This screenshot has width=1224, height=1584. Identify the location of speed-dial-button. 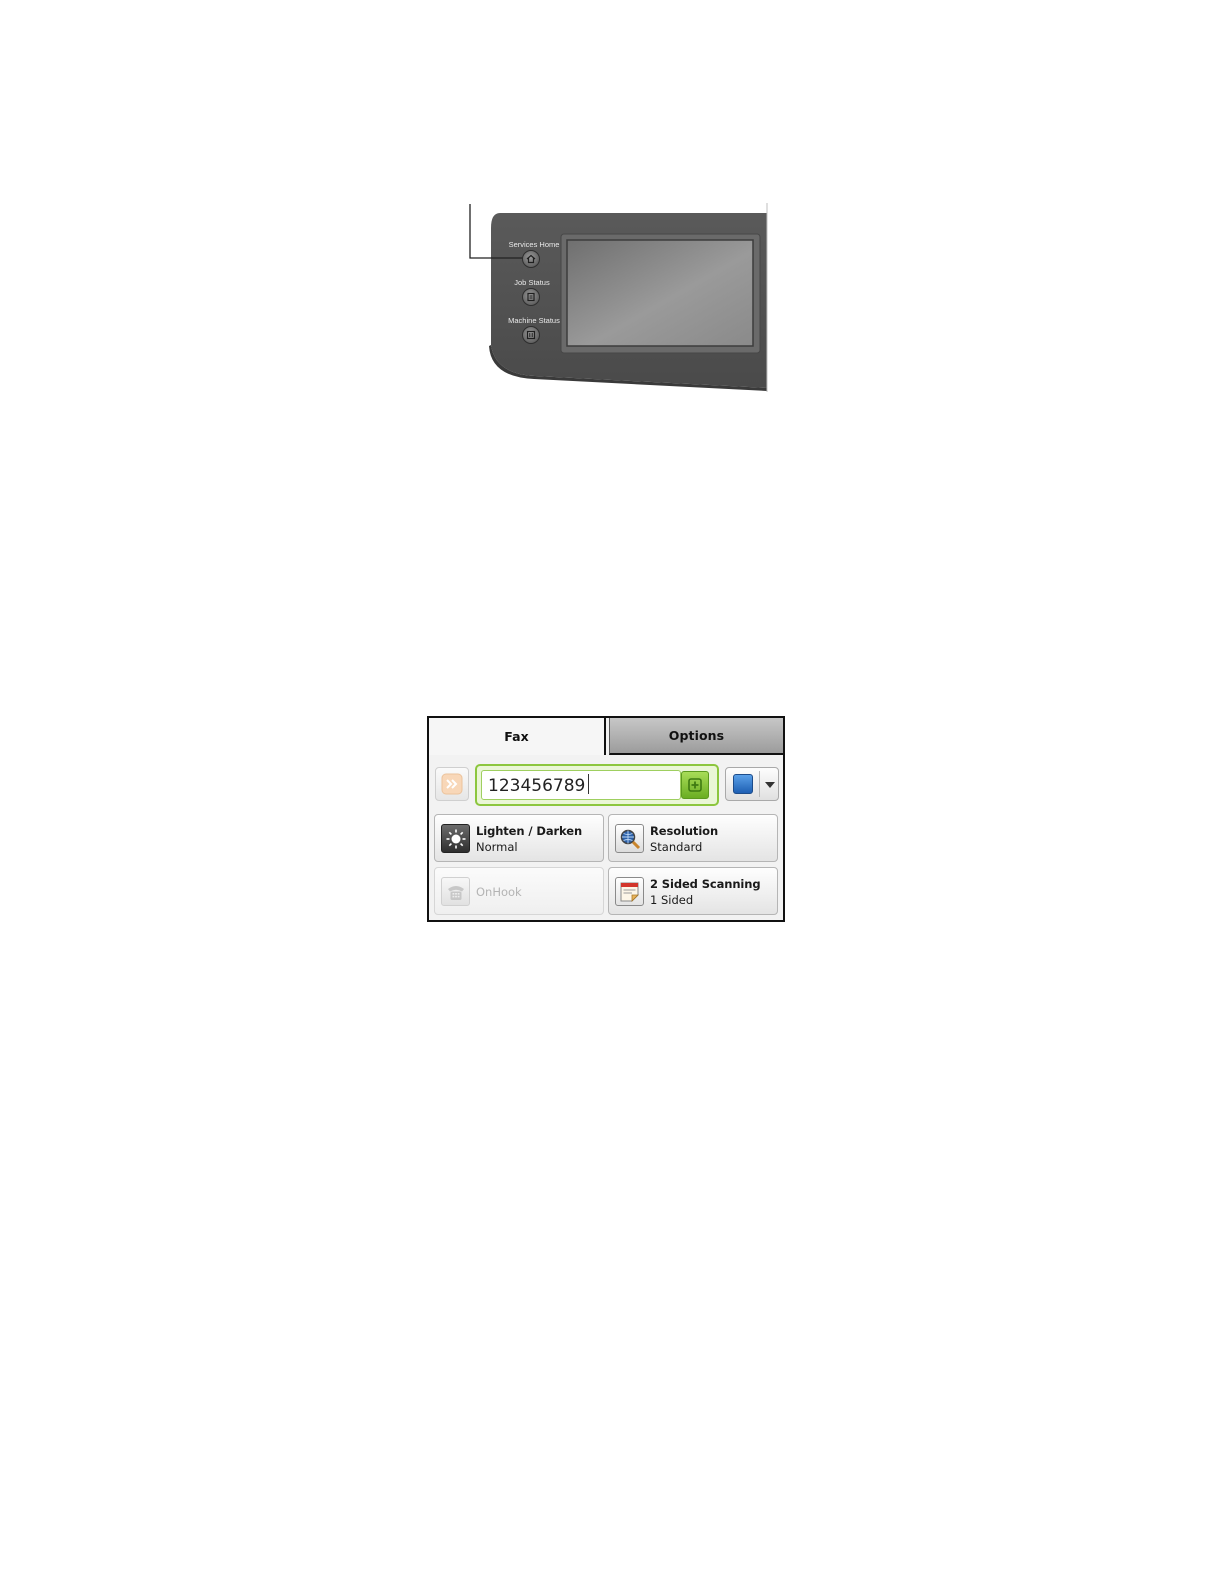
(452, 784).